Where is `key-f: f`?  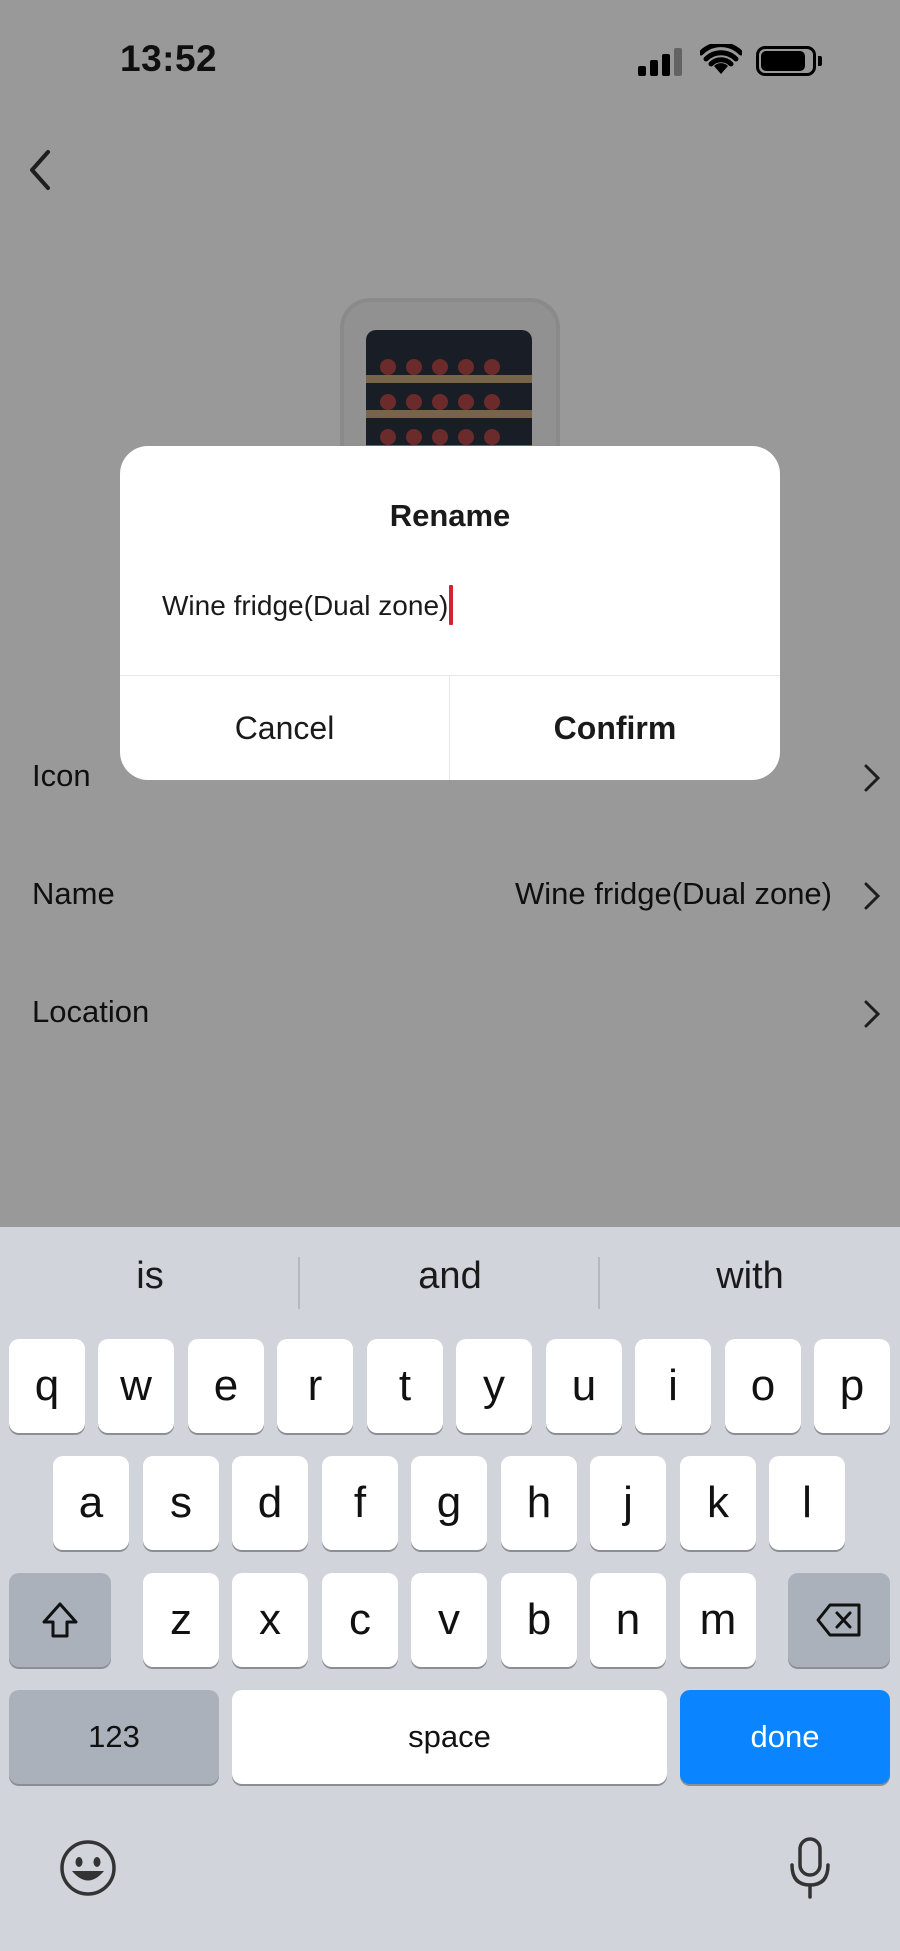 key-f: f is located at coordinates (360, 1503).